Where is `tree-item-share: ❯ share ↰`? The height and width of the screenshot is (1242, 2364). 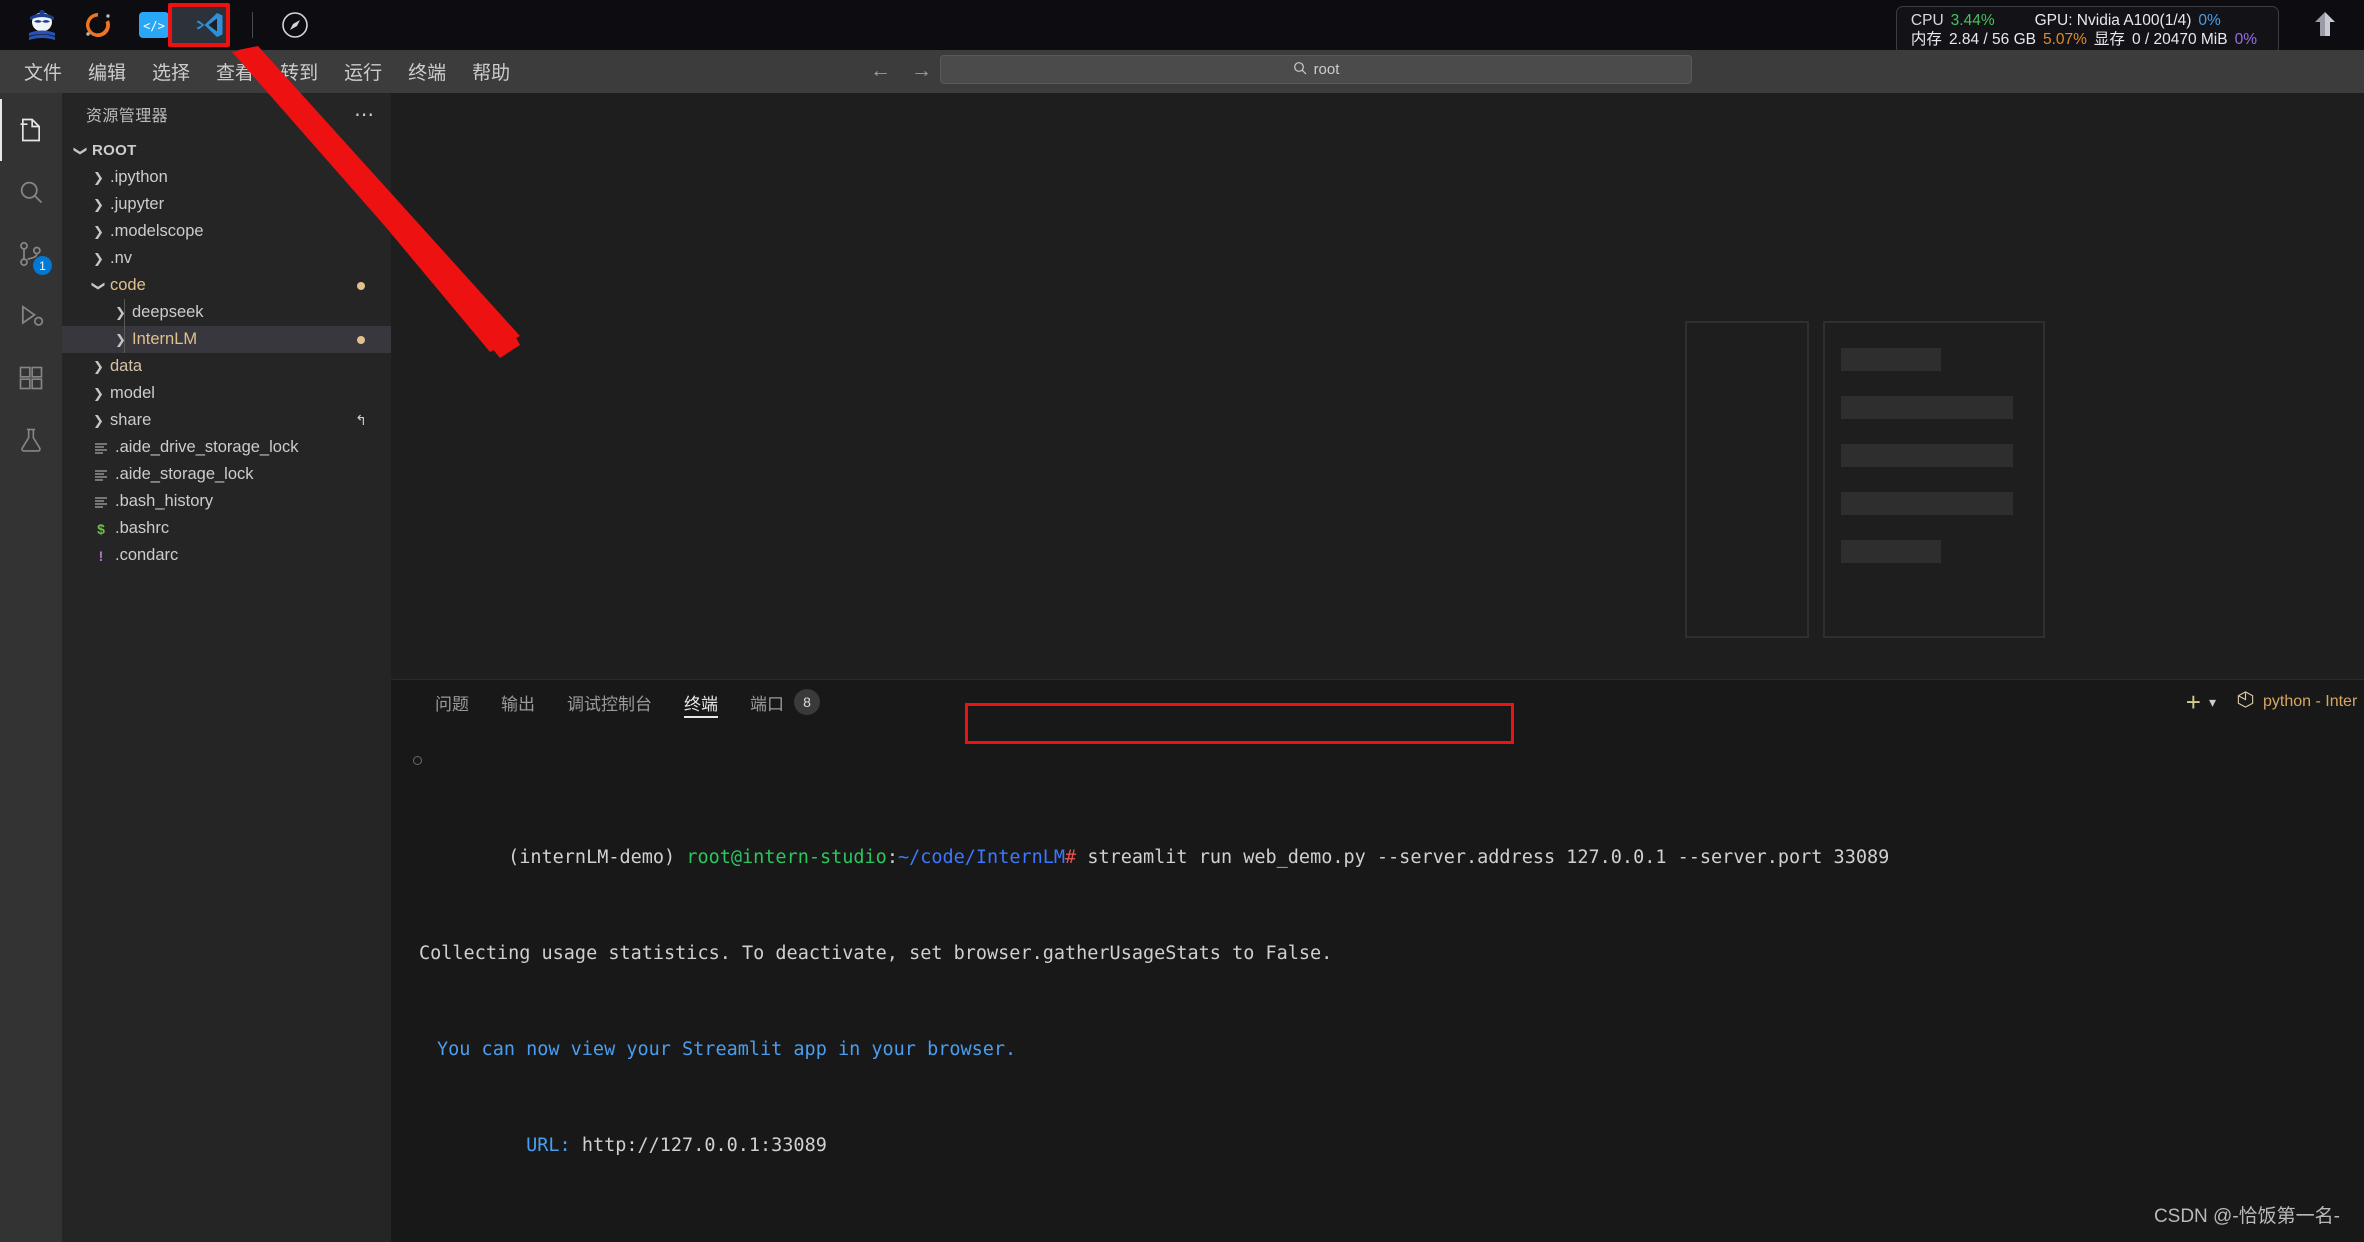
tree-item-share: ❯ share ↰ is located at coordinates (226, 420).